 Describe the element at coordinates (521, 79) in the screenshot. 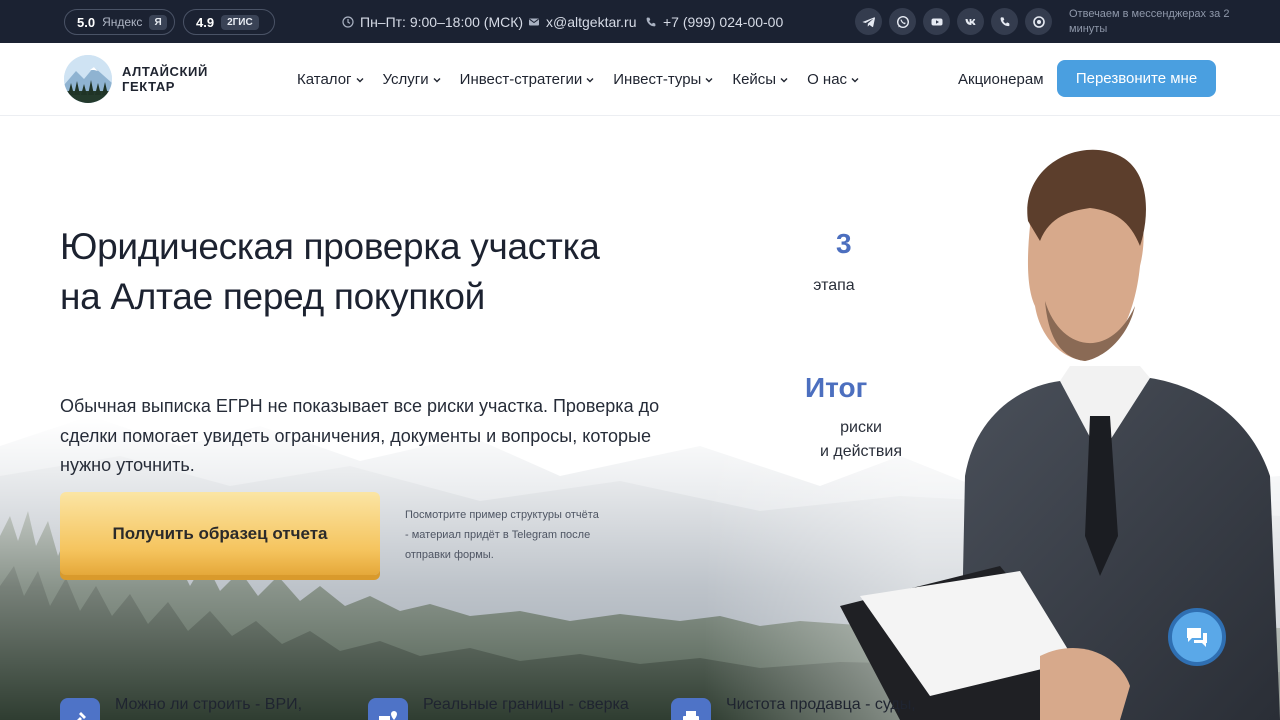

I see `nav-invest-strategies-label: Инвест-стратегии` at that location.